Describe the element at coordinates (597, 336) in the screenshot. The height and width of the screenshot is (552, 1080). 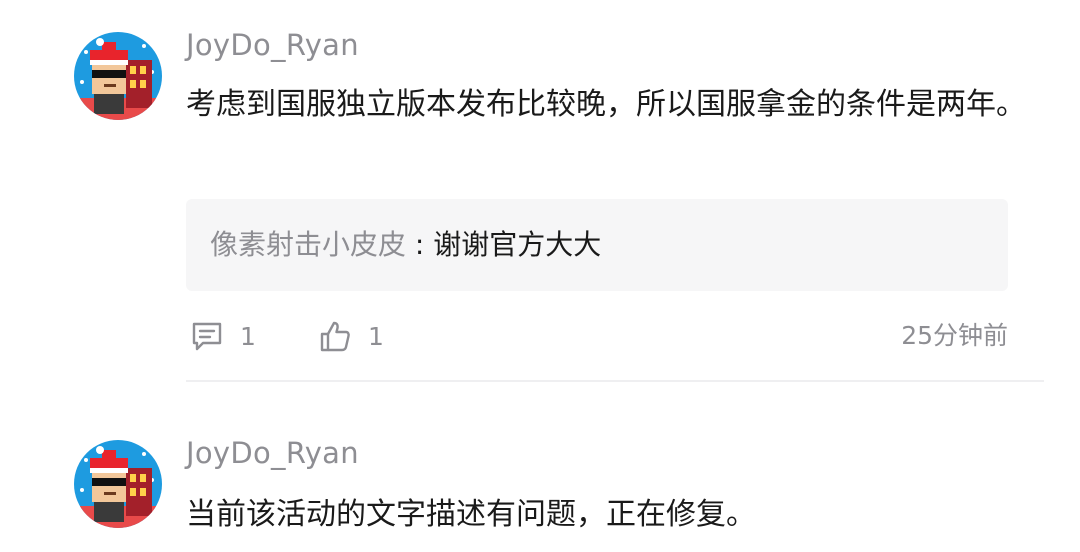
I see `comment-actions: 1 1 25分钟前` at that location.